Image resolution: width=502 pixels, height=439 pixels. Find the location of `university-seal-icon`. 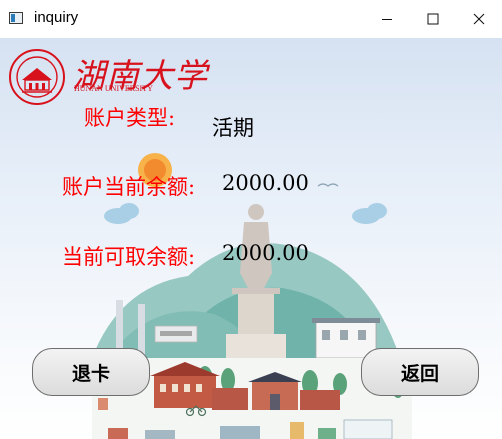

university-seal-icon is located at coordinates (37, 77).